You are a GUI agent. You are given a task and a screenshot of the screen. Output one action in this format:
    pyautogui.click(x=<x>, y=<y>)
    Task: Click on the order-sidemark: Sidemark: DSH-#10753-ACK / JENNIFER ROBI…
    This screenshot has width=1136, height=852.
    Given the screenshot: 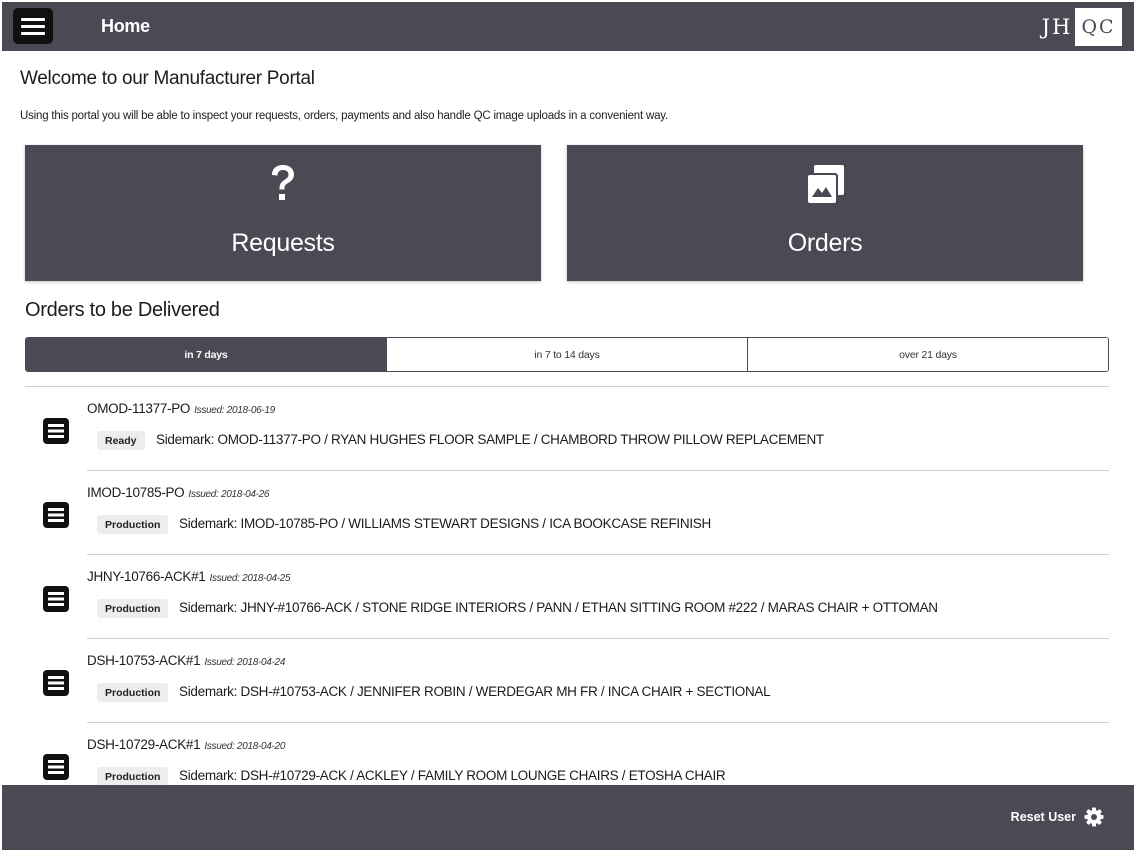 What is the action you would take?
    pyautogui.click(x=475, y=691)
    